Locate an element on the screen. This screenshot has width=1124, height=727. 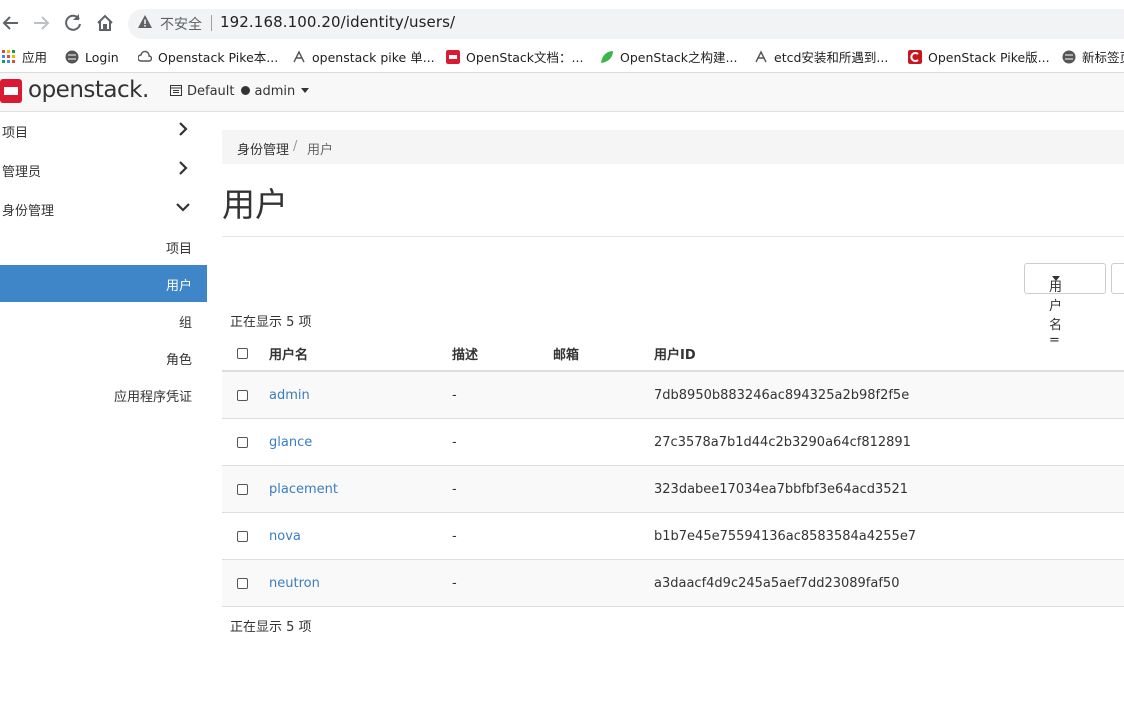
sidebar-subitem-groups: 组 is located at coordinates (103, 320).